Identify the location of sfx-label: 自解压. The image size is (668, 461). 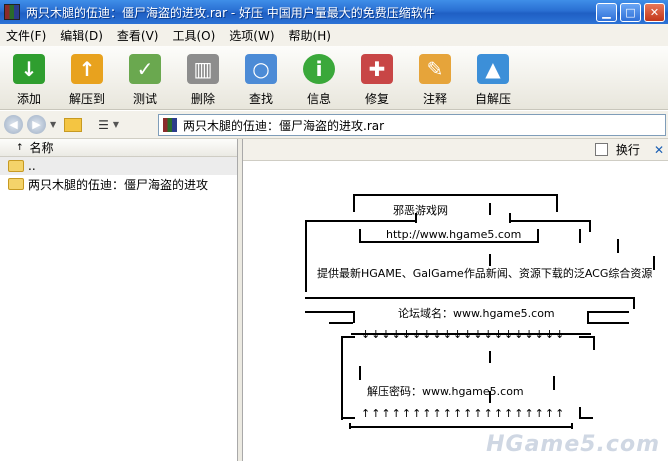
(492, 99).